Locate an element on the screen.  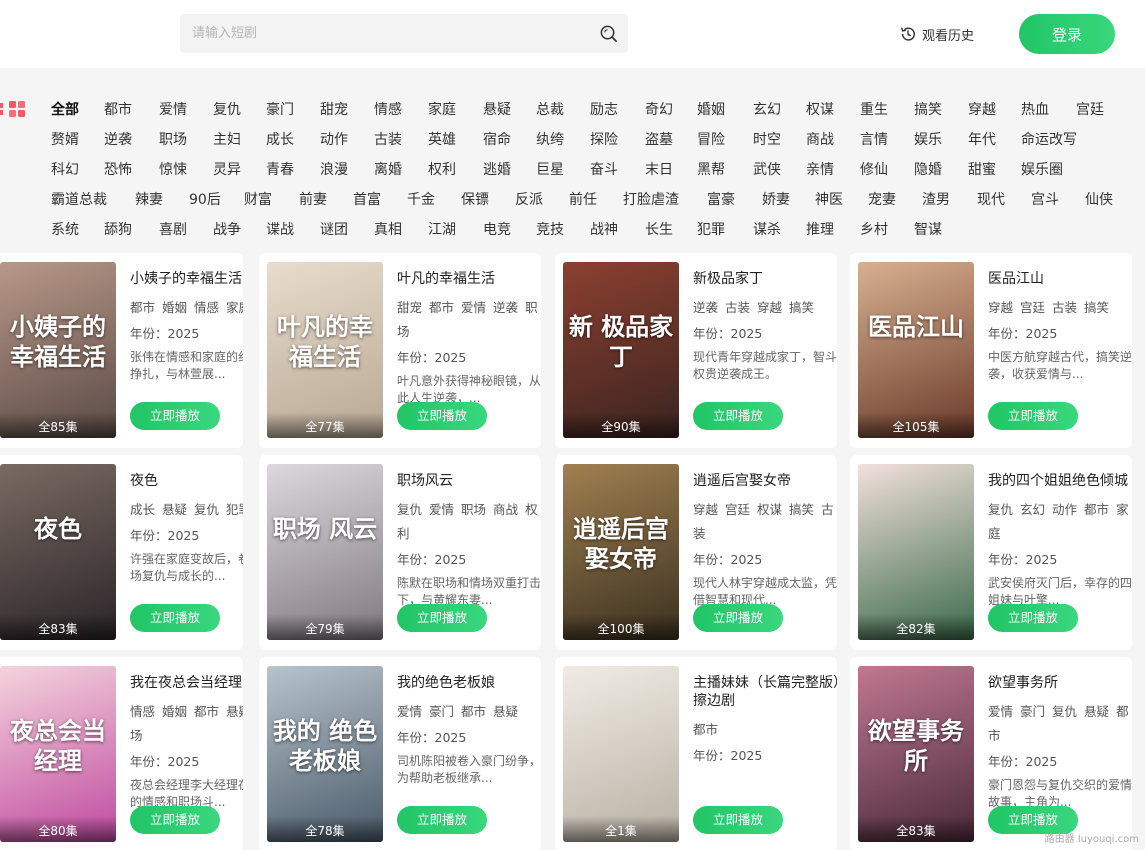
drama-poster: 欲望事务所 全83集 is located at coordinates (916, 754).